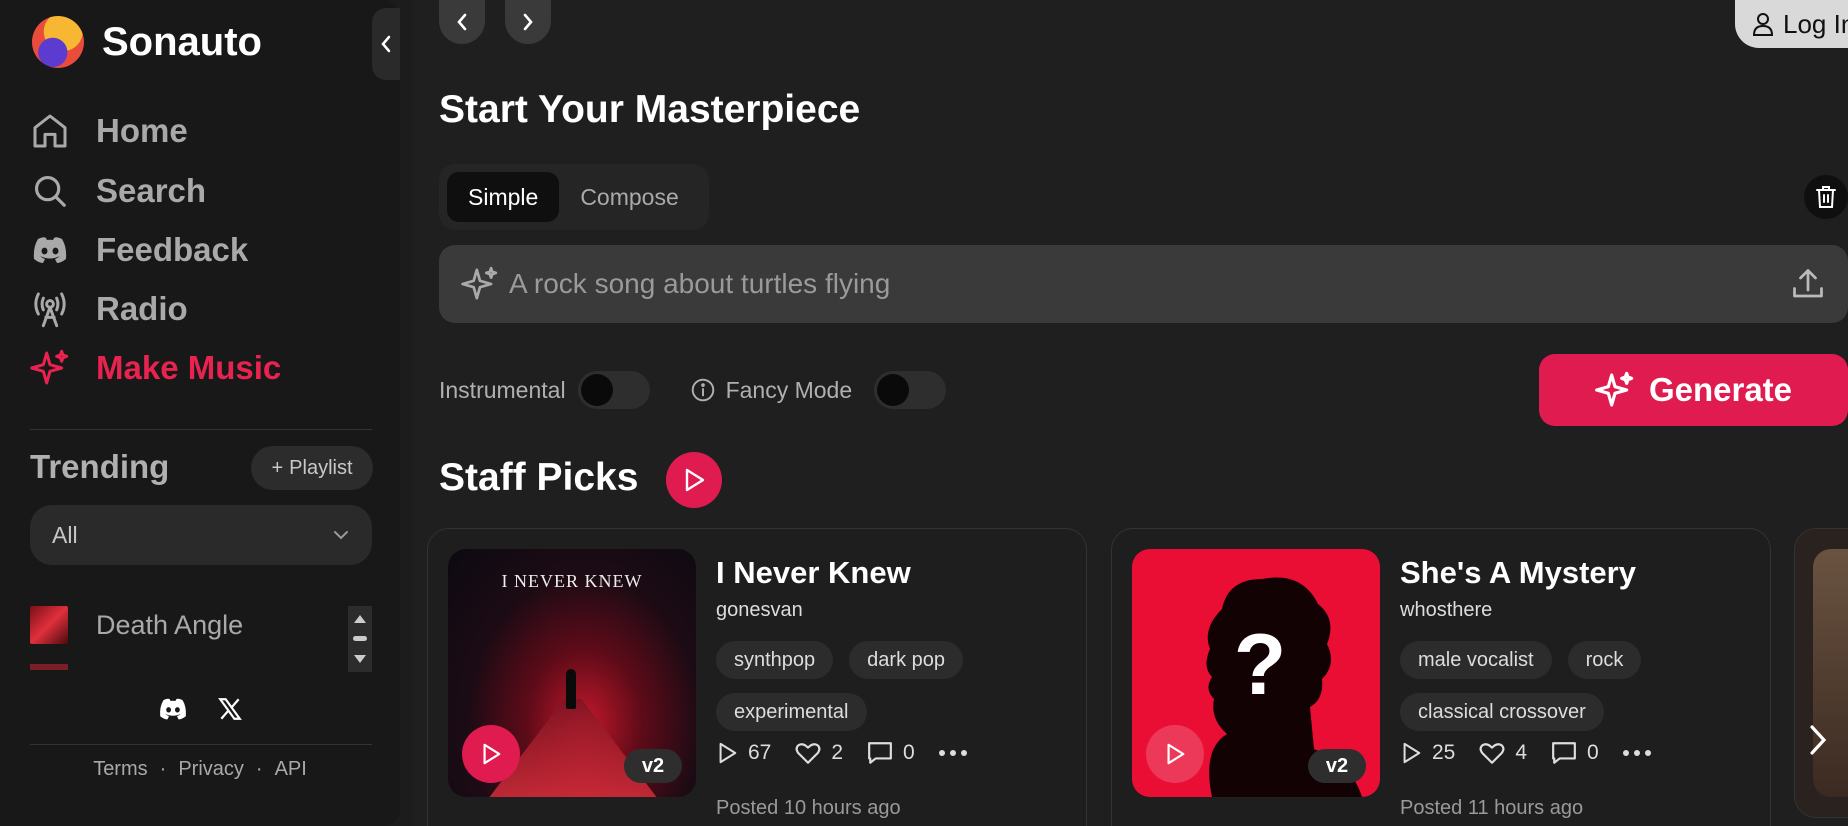 The image size is (1848, 826). What do you see at coordinates (173, 711) in the screenshot?
I see `discord-icon` at bounding box center [173, 711].